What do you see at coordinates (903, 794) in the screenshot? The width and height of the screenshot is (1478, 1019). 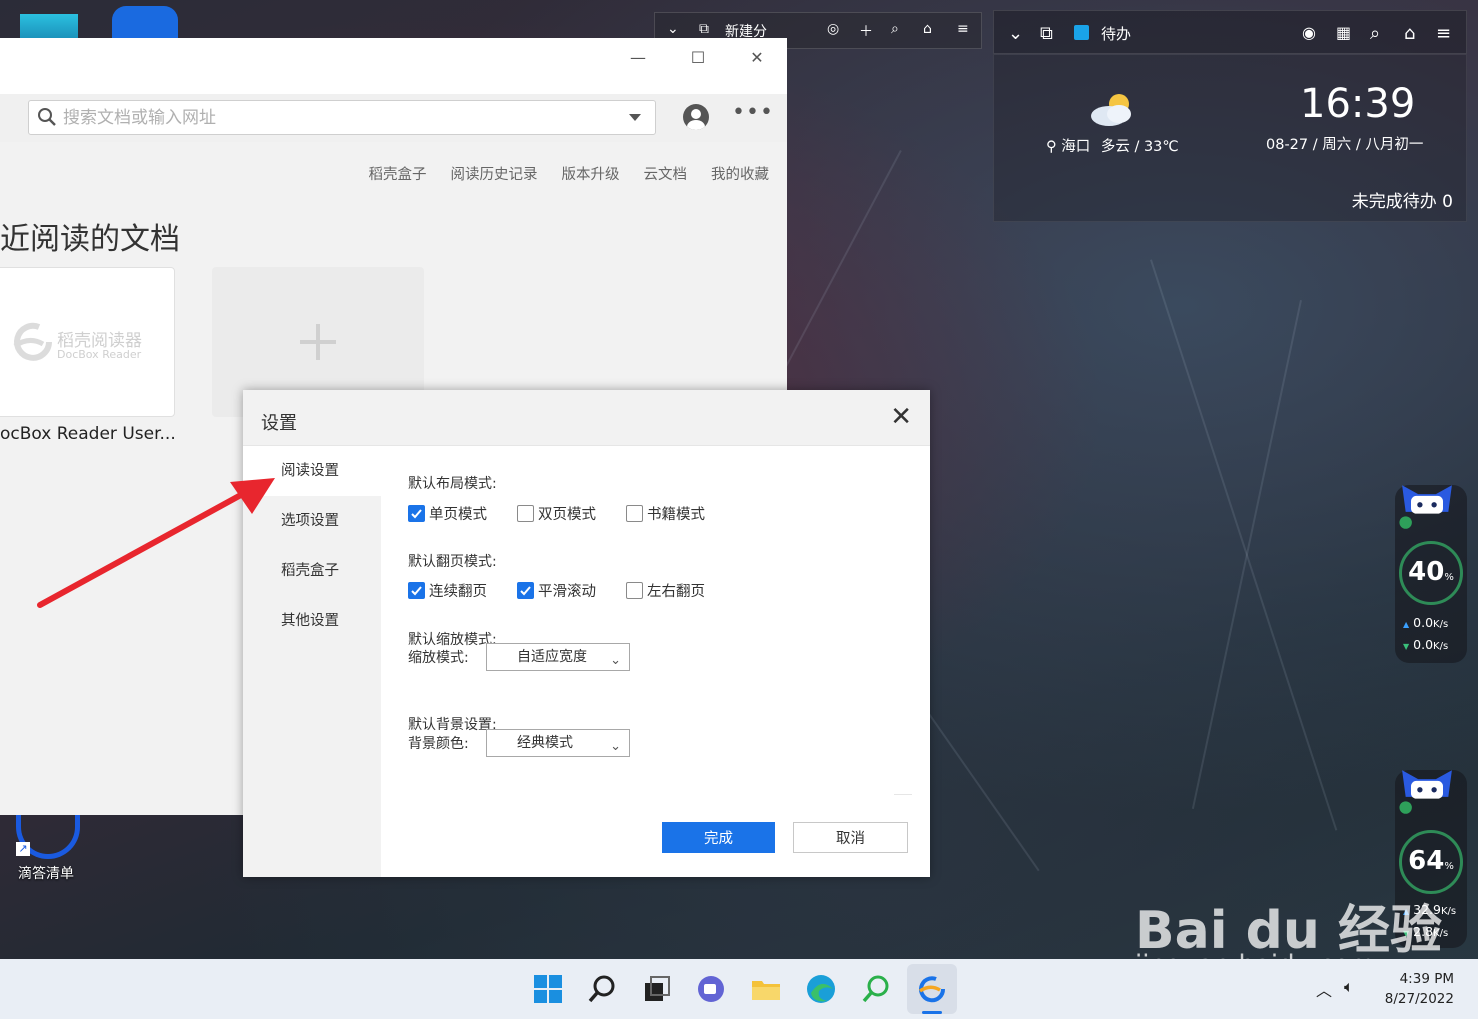 I see `divider` at bounding box center [903, 794].